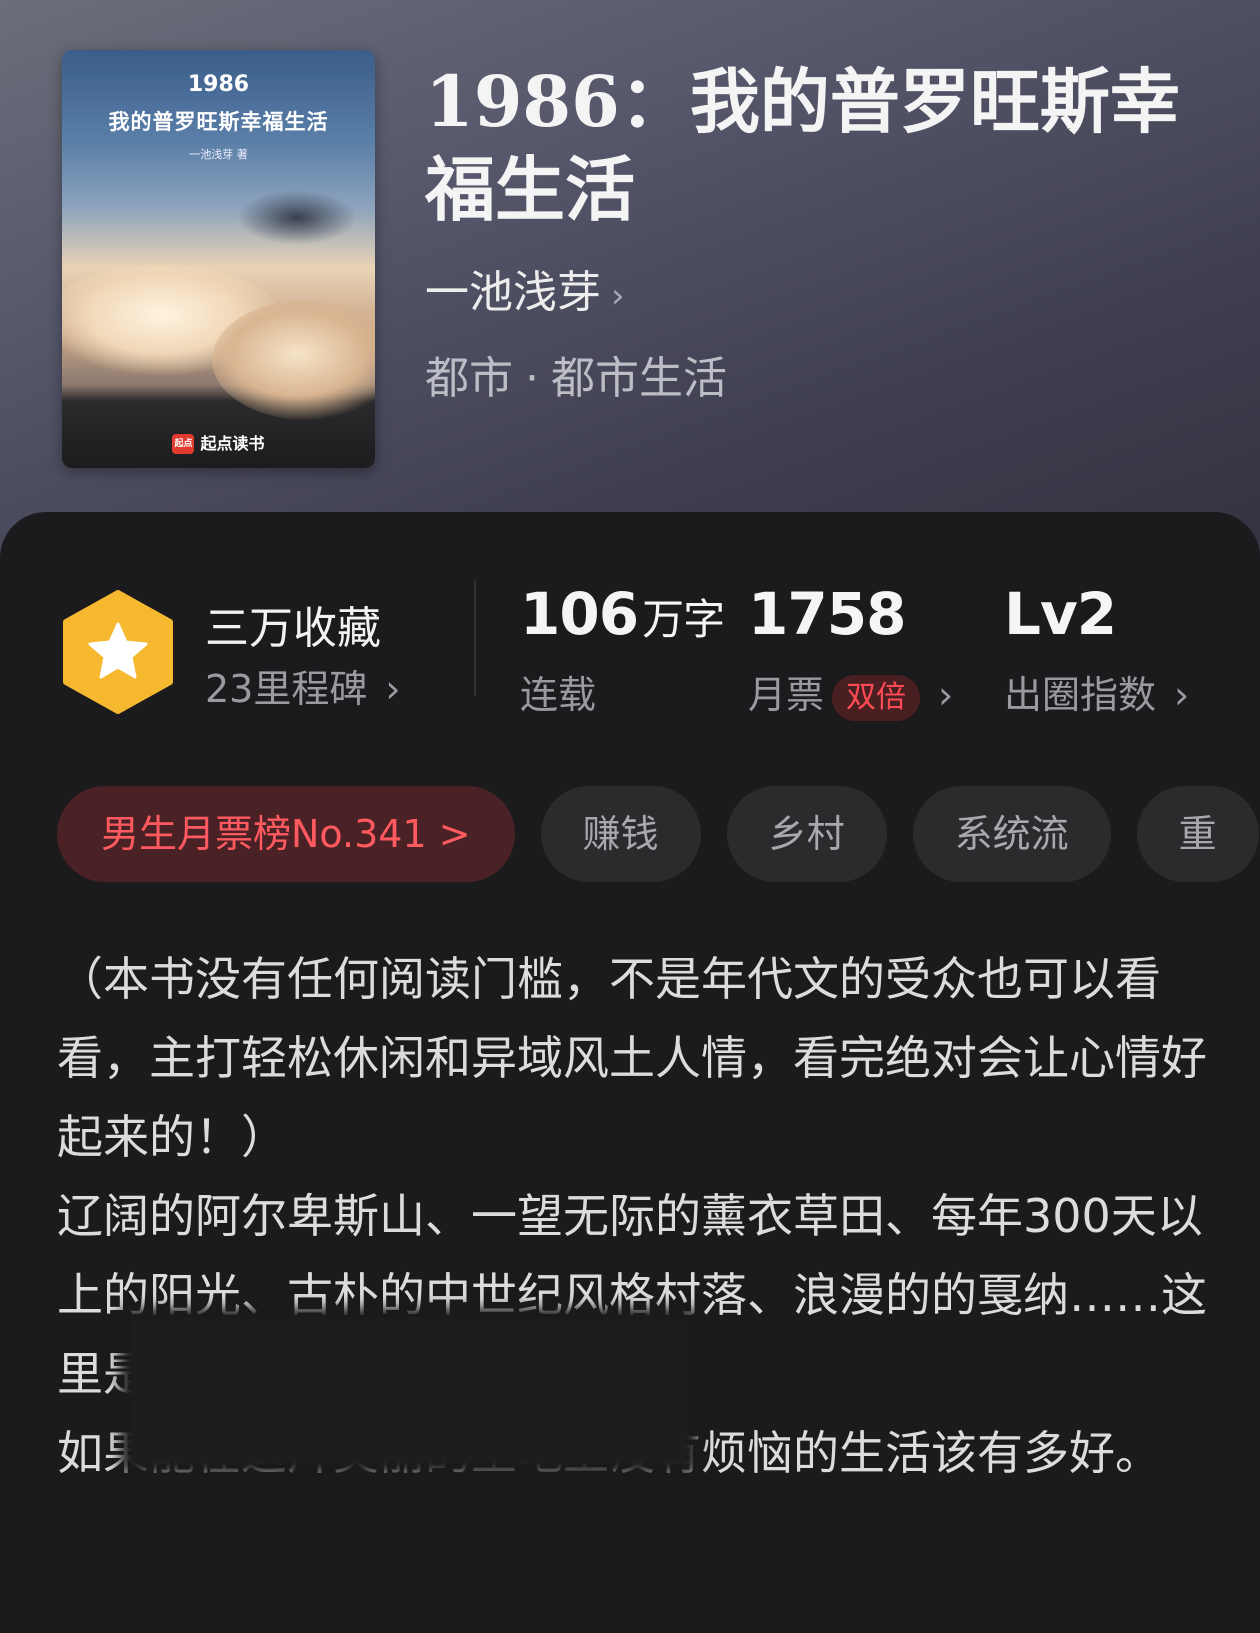 The height and width of the screenshot is (1633, 1260). Describe the element at coordinates (297, 217) in the screenshot. I see `cover-cloud` at that location.